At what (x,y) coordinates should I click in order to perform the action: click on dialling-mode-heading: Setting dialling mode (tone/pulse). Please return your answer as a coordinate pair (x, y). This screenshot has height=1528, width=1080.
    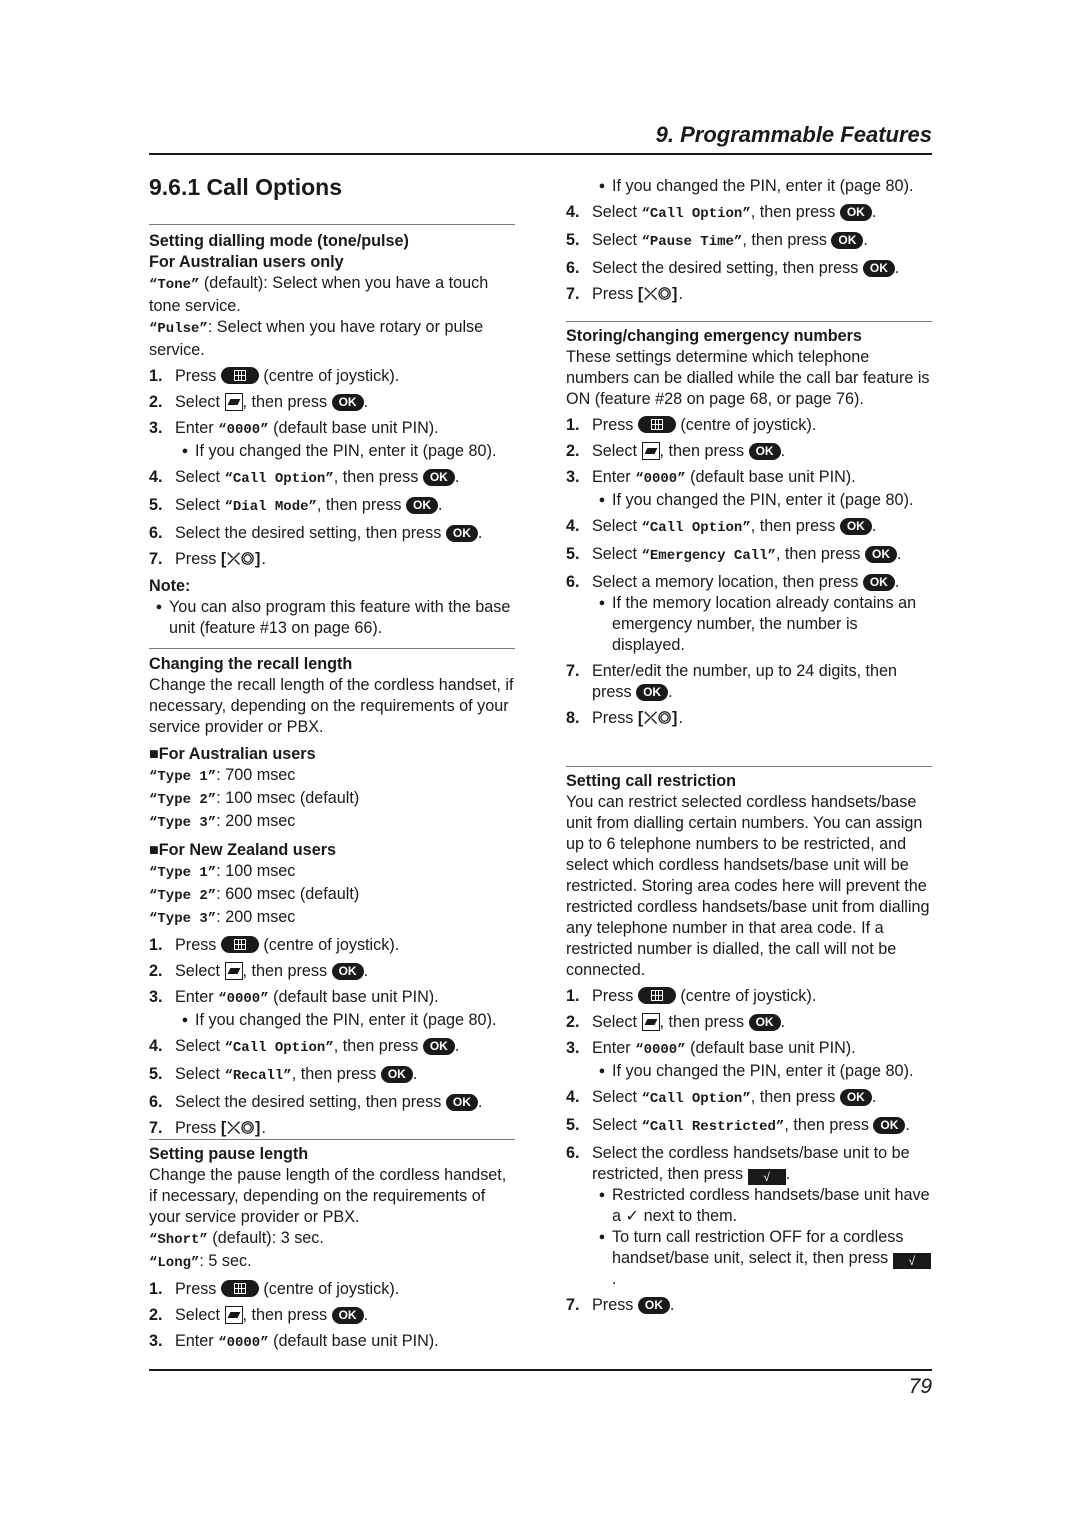
    Looking at the image, I should click on (279, 241).